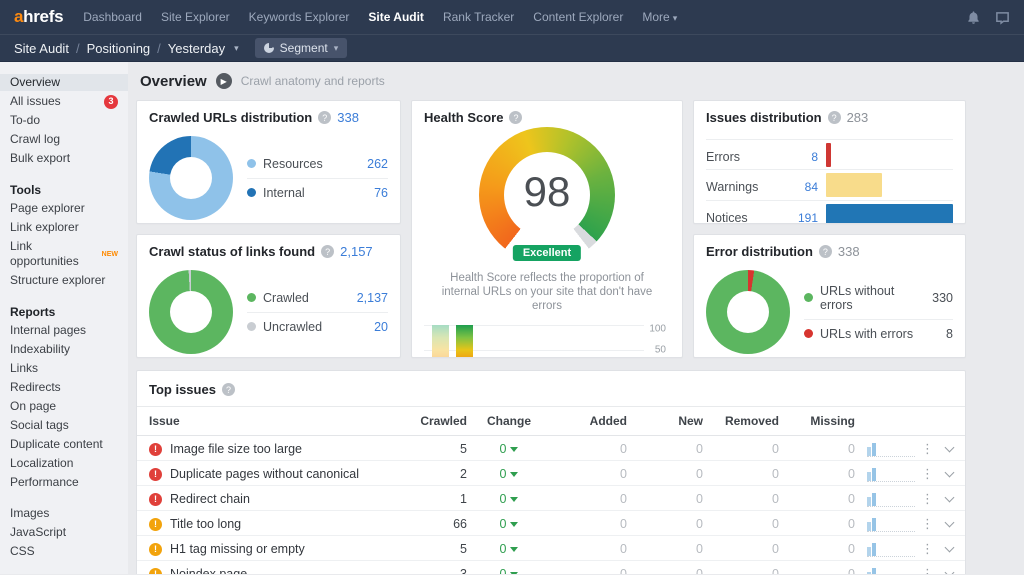  I want to click on sidebar-item-localization: Localization, so click(64, 463).